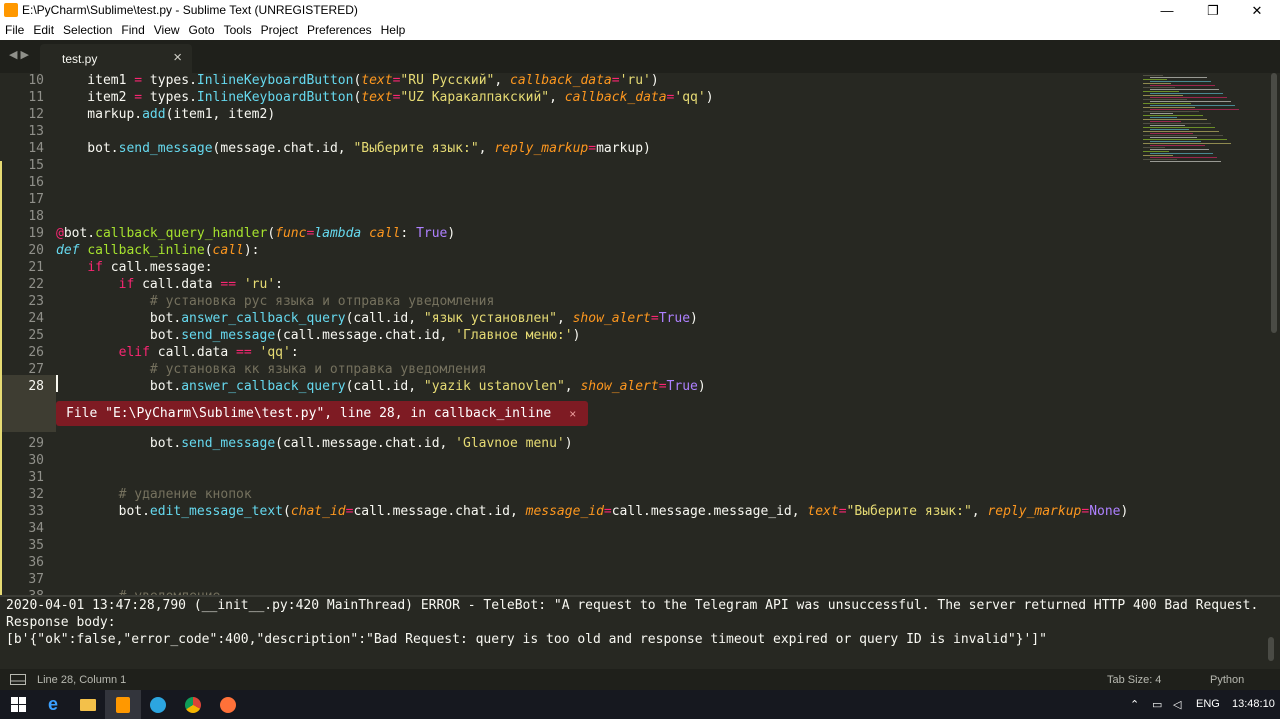 The width and height of the screenshot is (1280, 719). I want to click on line-number: 36, so click(36, 562).